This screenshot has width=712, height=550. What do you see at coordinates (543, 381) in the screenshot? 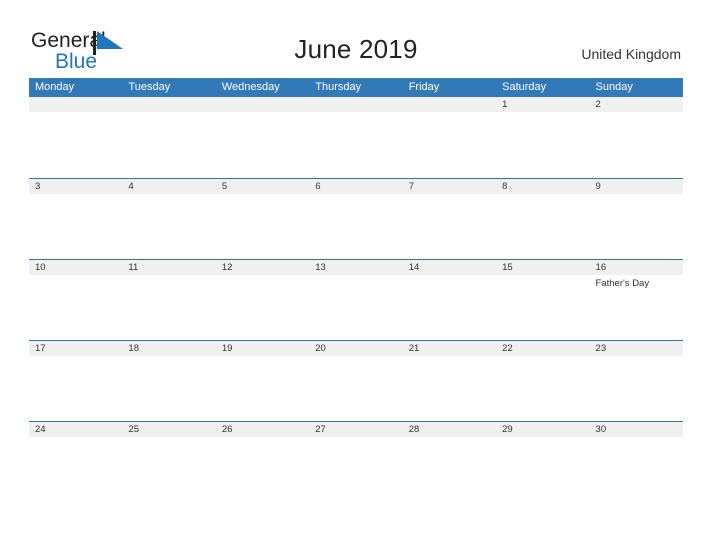
I see `day-cell: 22` at bounding box center [543, 381].